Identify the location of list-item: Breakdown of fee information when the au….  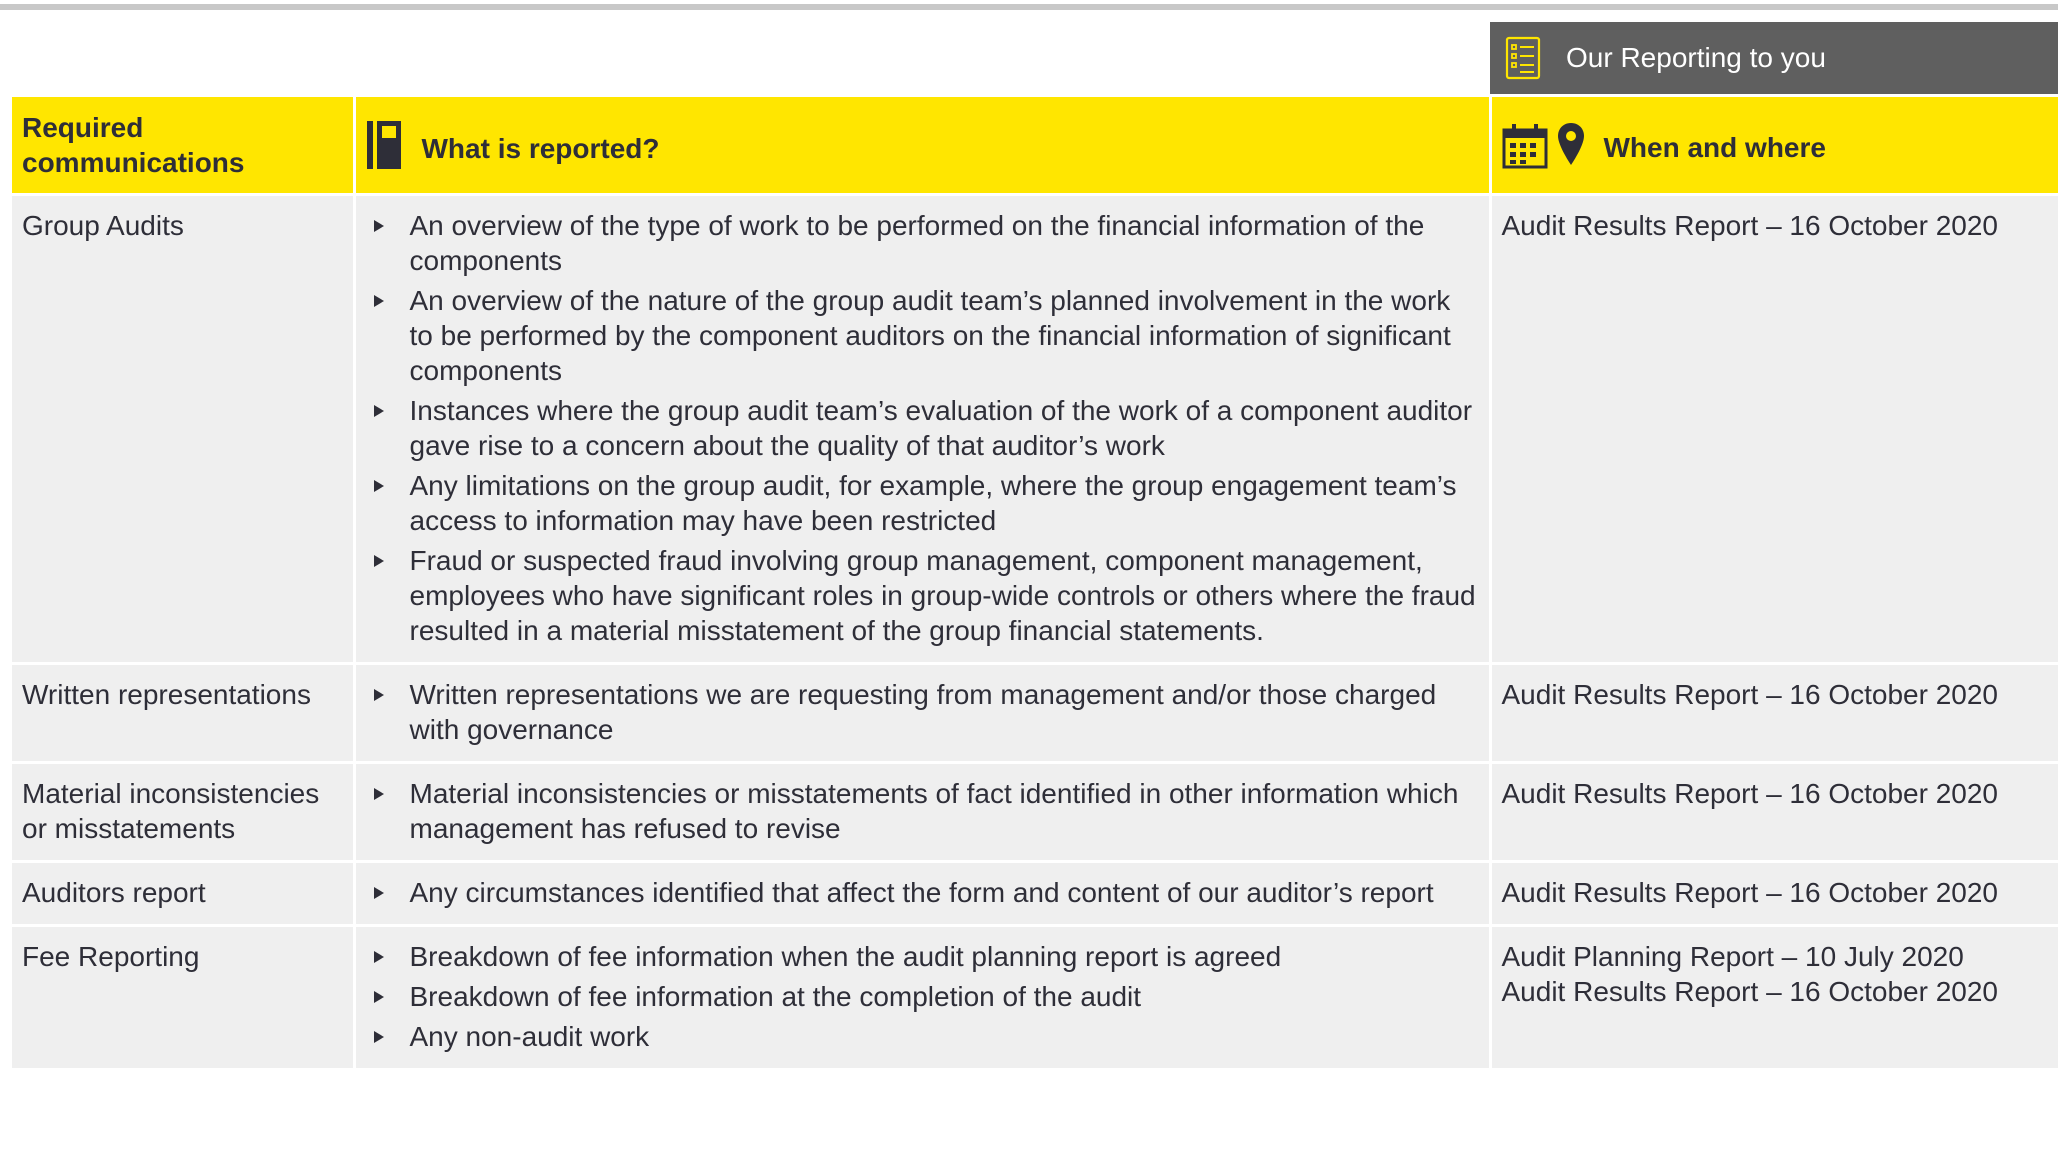
(922, 956).